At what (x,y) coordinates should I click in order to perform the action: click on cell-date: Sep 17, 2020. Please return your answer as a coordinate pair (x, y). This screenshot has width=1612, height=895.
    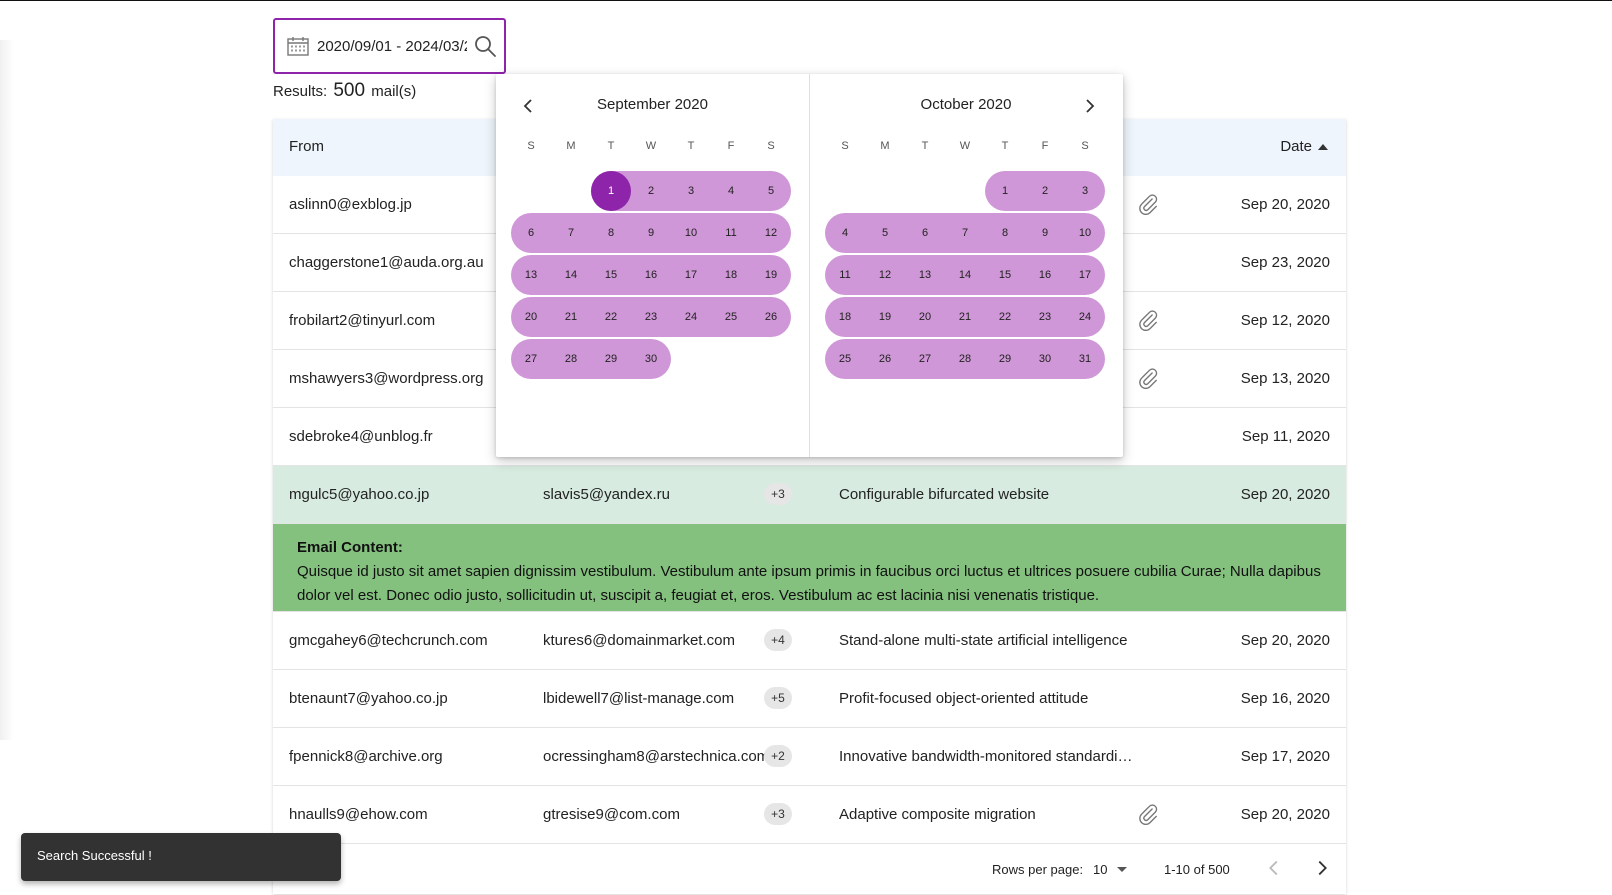
    Looking at the image, I should click on (1285, 756).